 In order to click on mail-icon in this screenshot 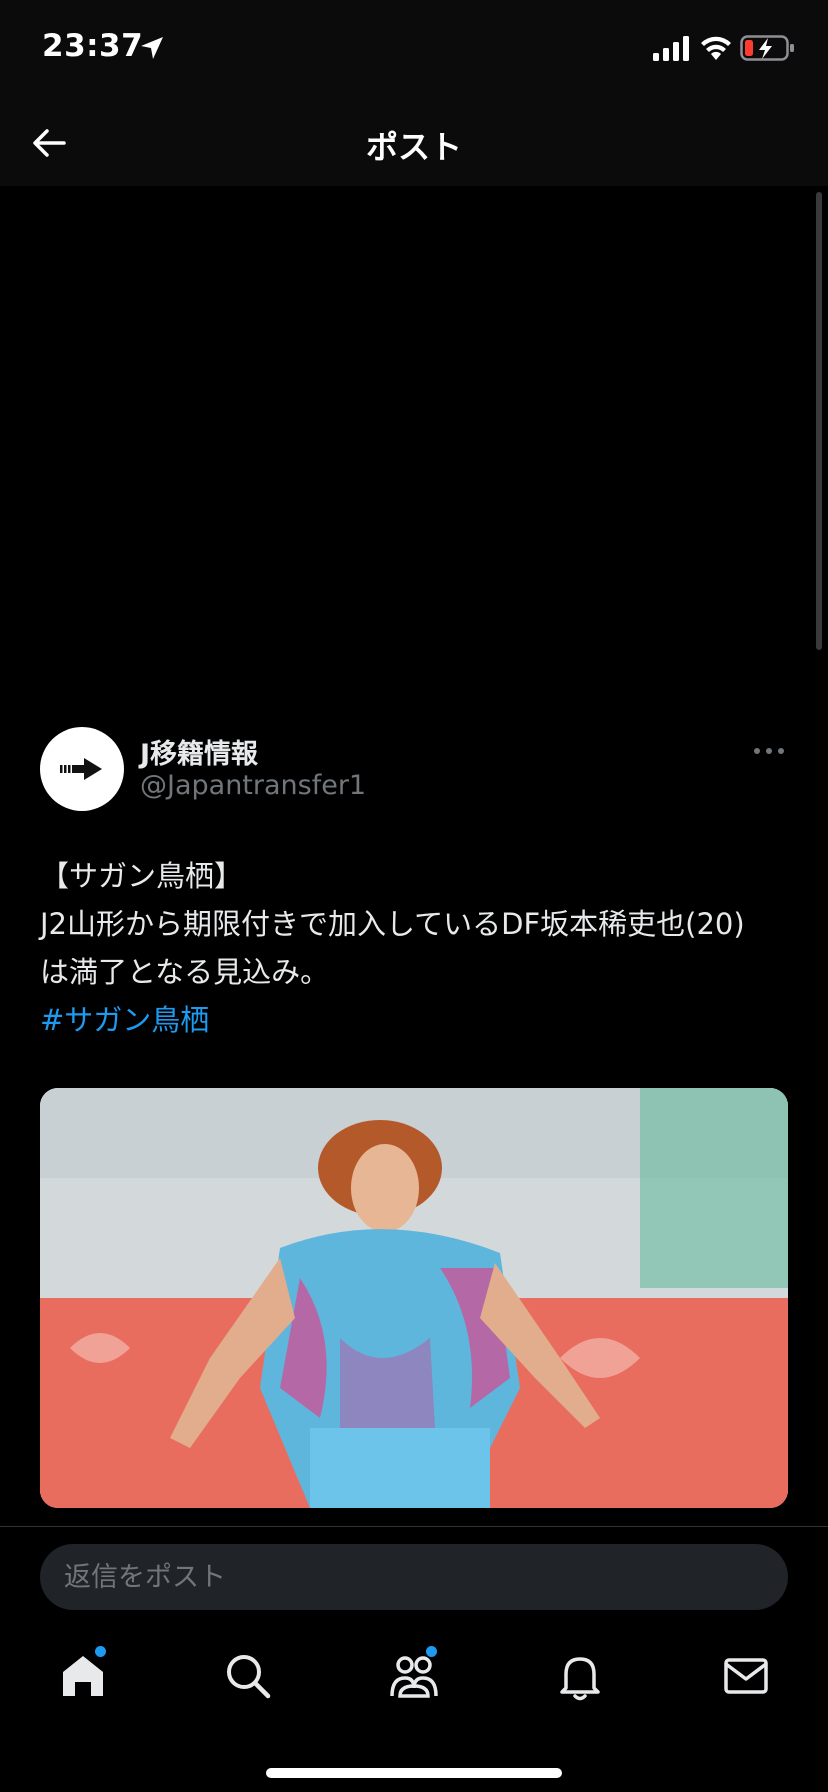, I will do `click(746, 1676)`.